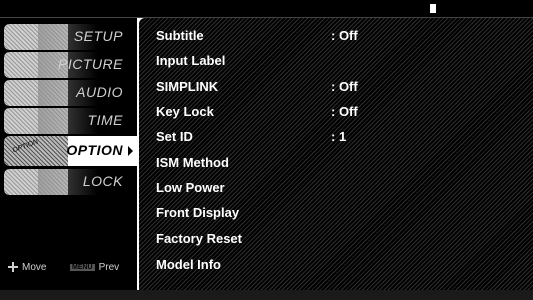  I want to click on row-name: Subtitle, so click(180, 35).